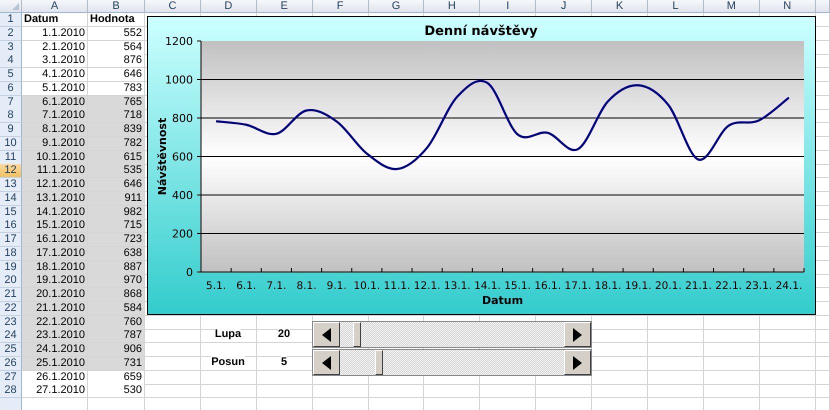 The height and width of the screenshot is (410, 830). Describe the element at coordinates (55, 116) in the screenshot. I see `table-cell: 7.1.2010` at that location.